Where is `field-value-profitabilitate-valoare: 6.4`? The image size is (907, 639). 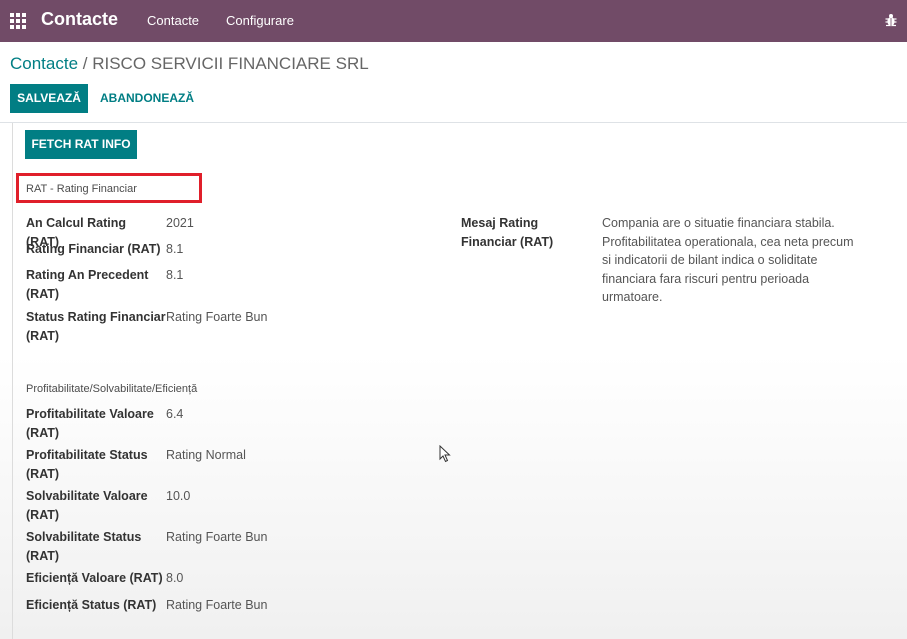 field-value-profitabilitate-valoare: 6.4 is located at coordinates (175, 414).